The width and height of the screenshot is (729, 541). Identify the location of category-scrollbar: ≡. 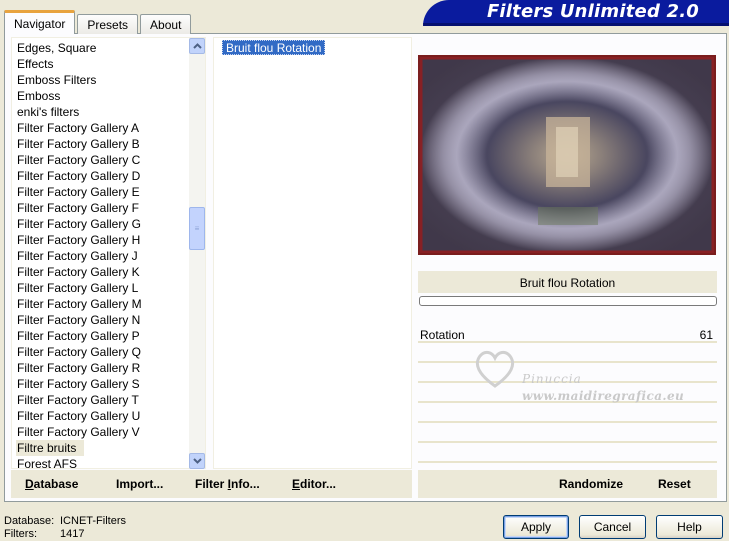
(197, 253).